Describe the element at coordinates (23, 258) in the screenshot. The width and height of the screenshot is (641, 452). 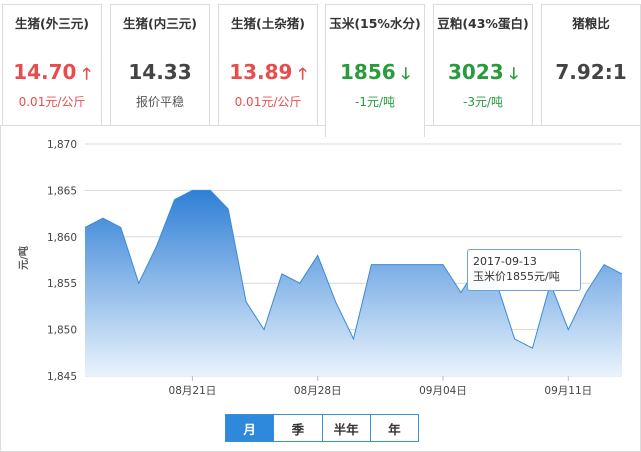
I see `y-axis-label: 元/吨` at that location.